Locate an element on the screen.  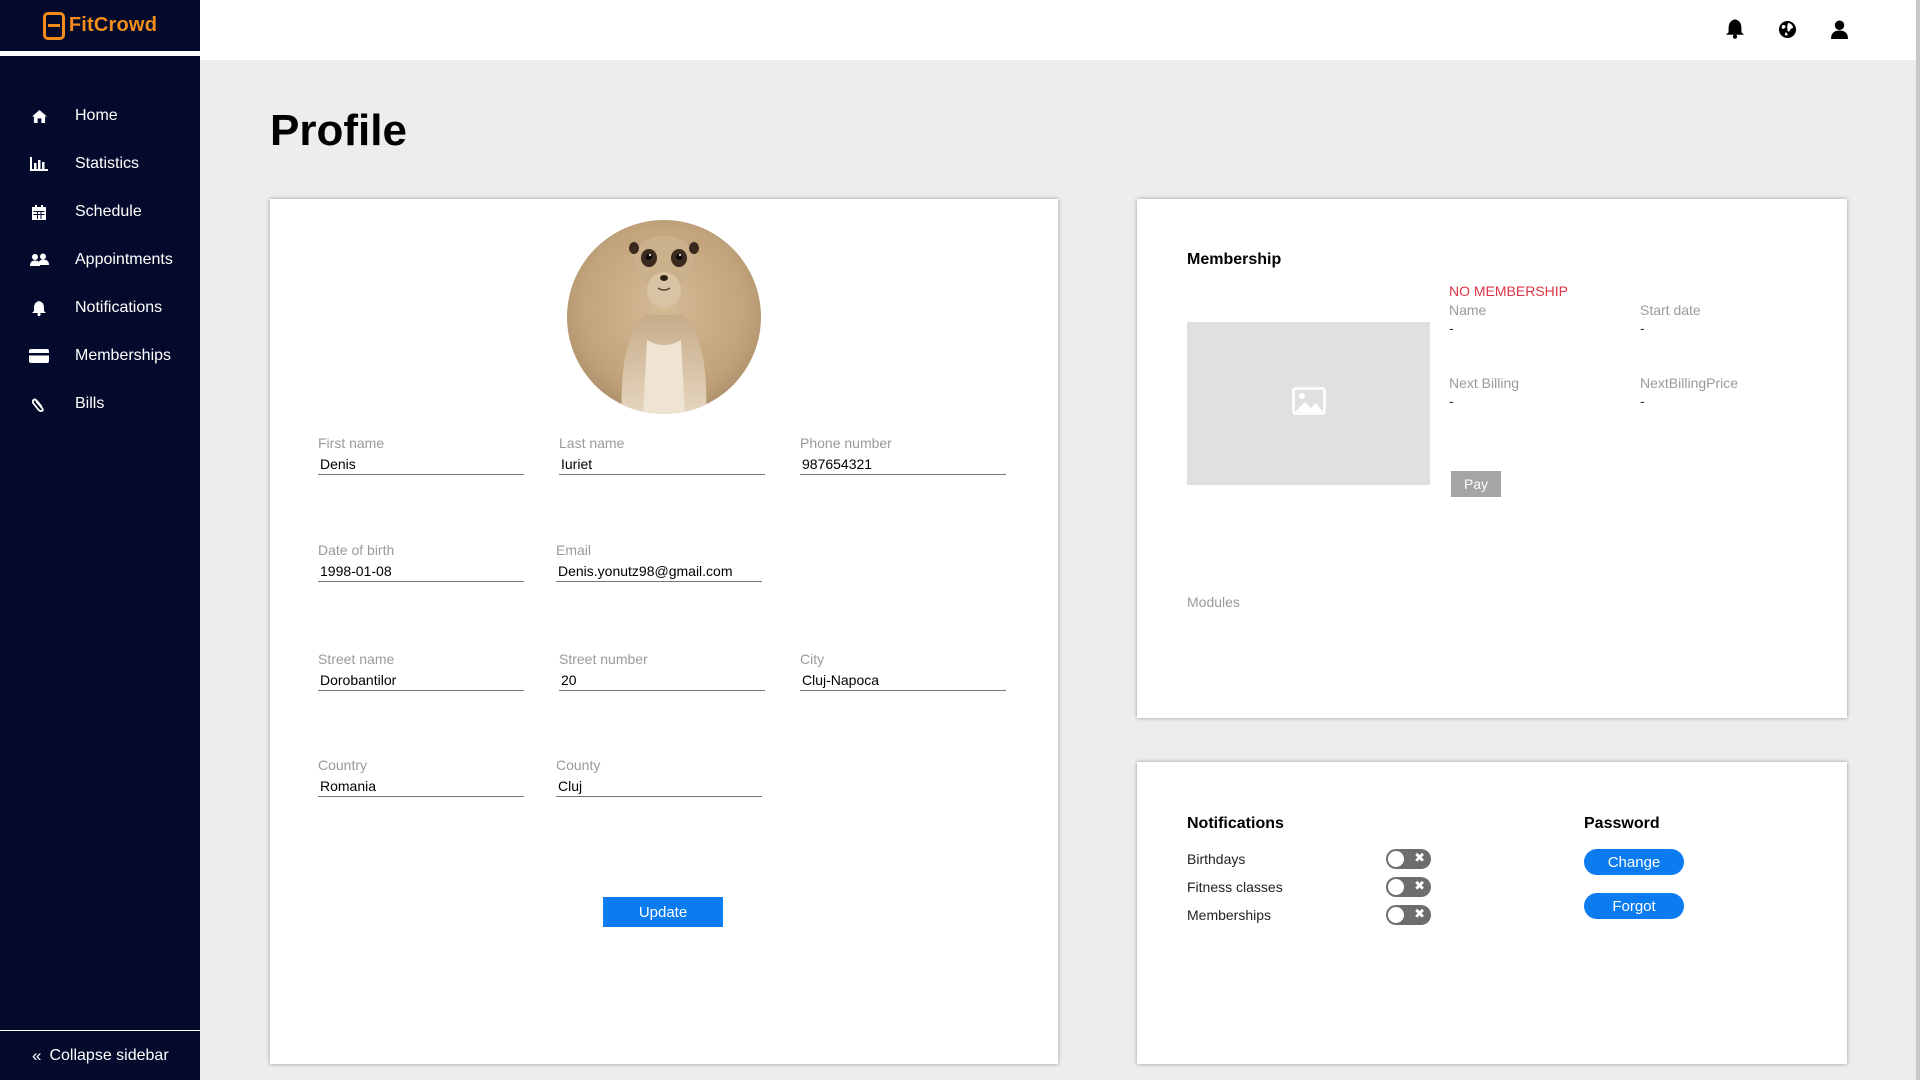
next-billing-label: Next Billing is located at coordinates (1484, 383).